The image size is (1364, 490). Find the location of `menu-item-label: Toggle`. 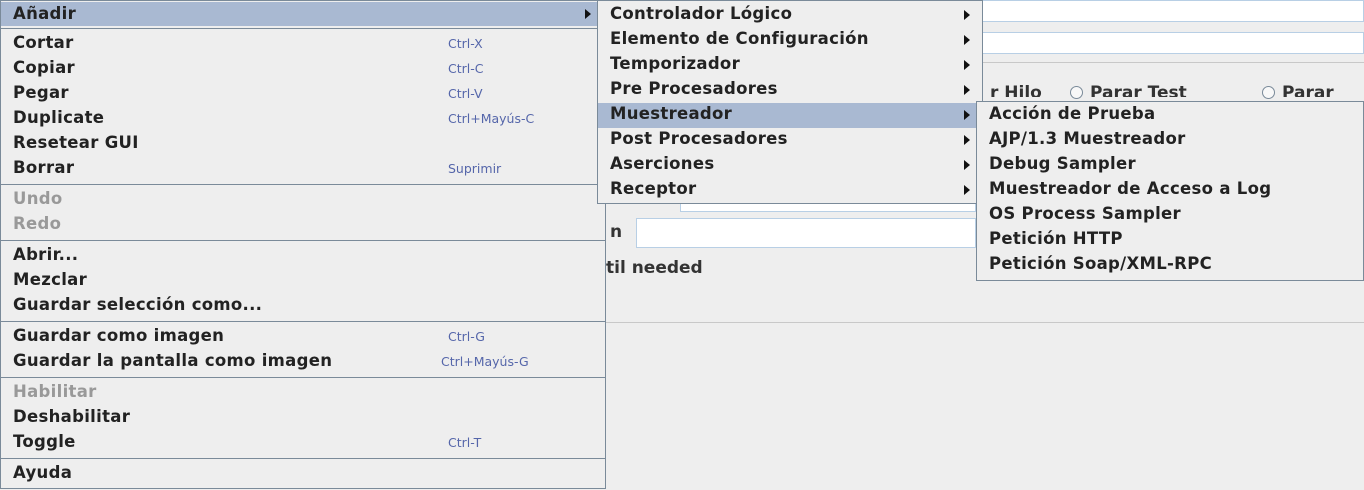

menu-item-label: Toggle is located at coordinates (44, 441).